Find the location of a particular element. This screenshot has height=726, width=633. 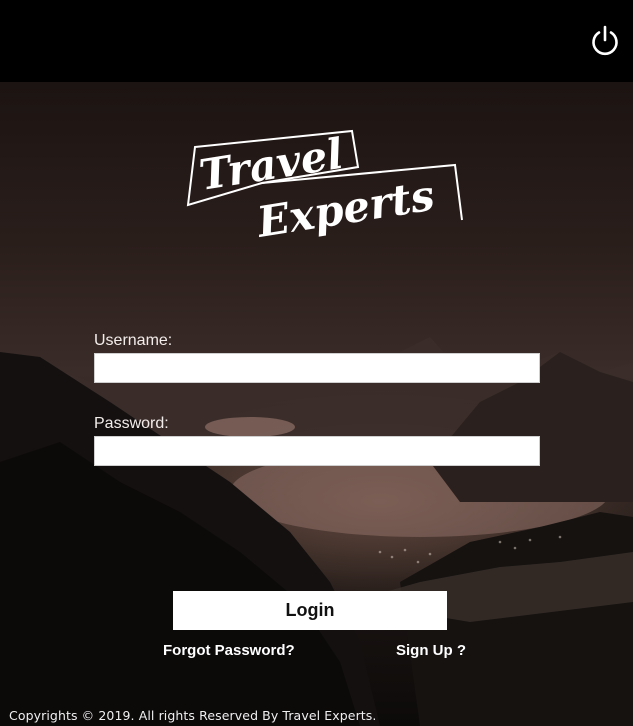

top-bar is located at coordinates (316, 41).